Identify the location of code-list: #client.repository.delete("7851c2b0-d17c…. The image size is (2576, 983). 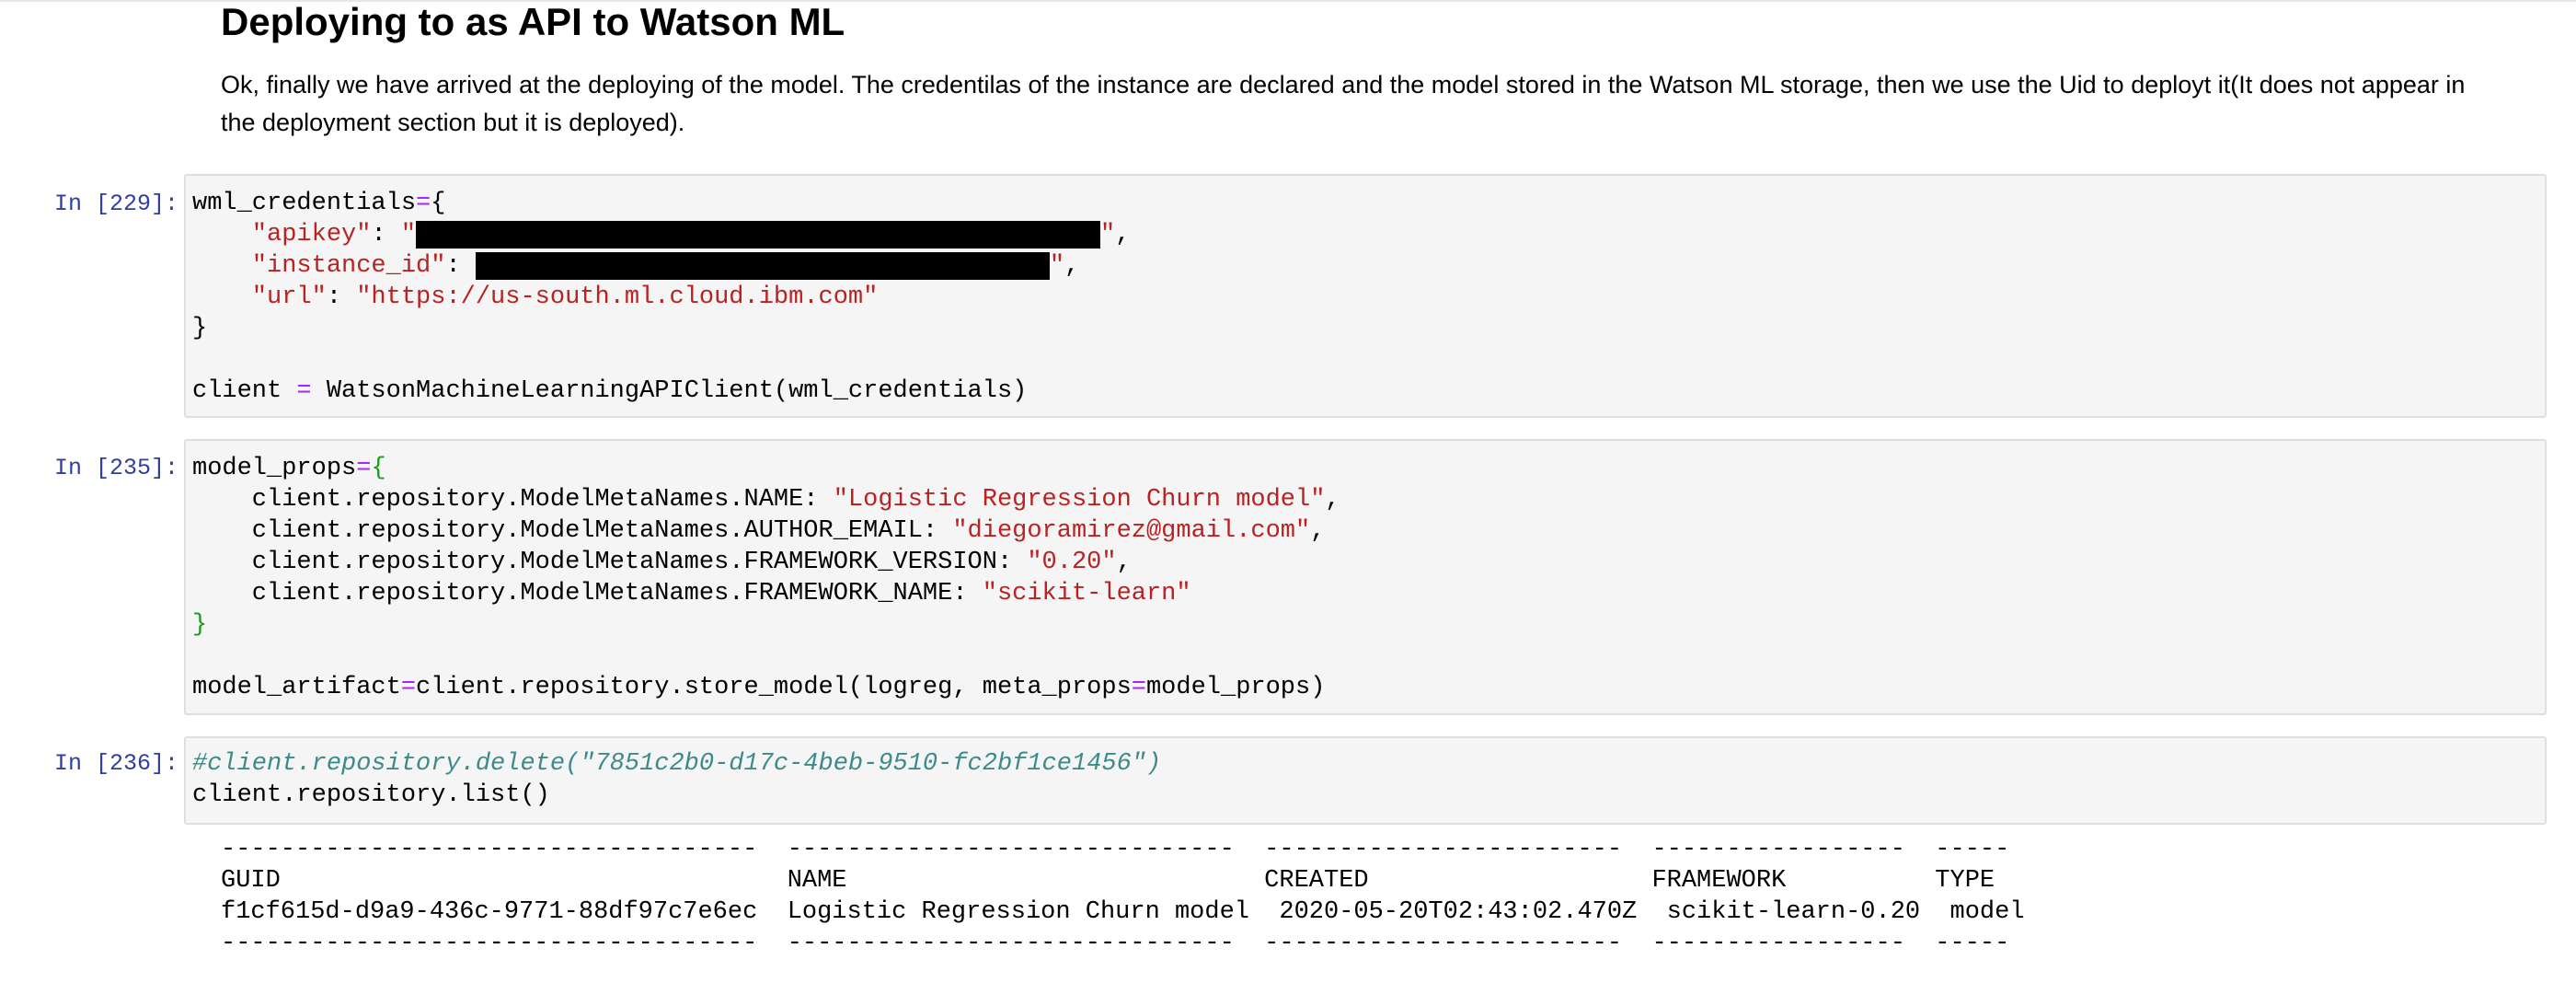
(676, 779).